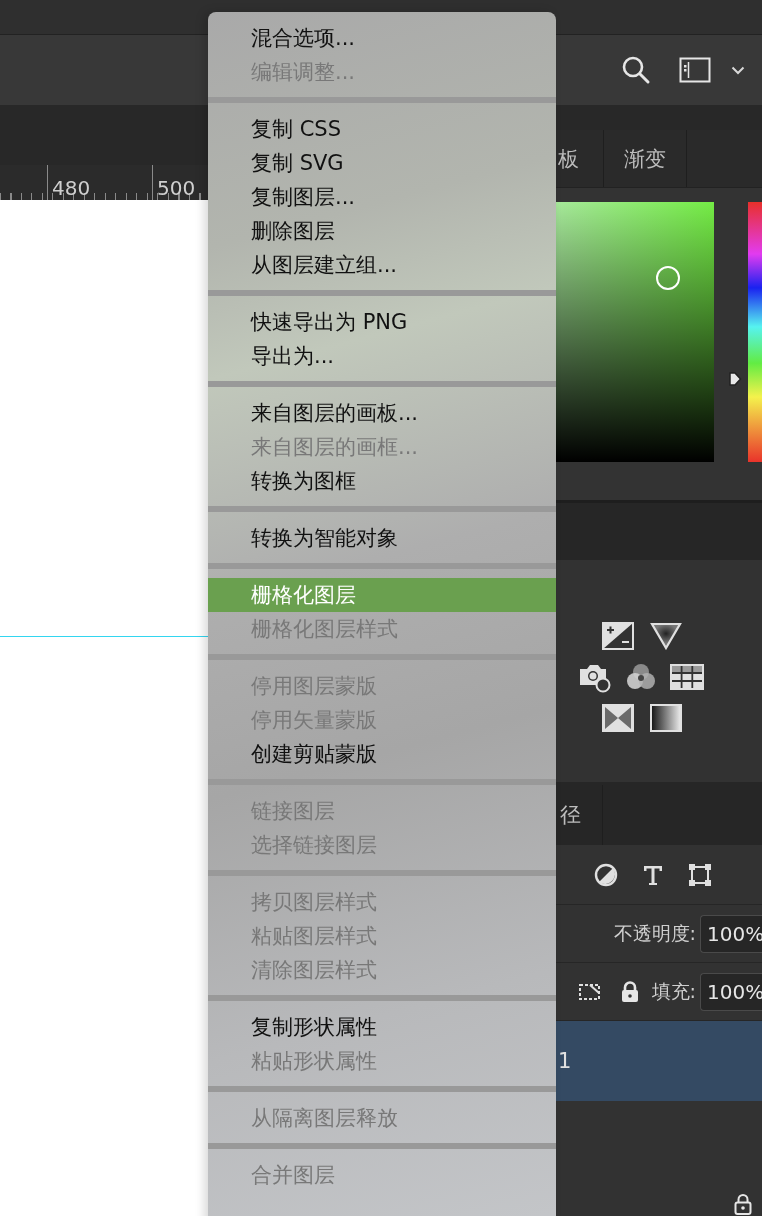  I want to click on menu-item: 复制形状属性, so click(382, 1027).